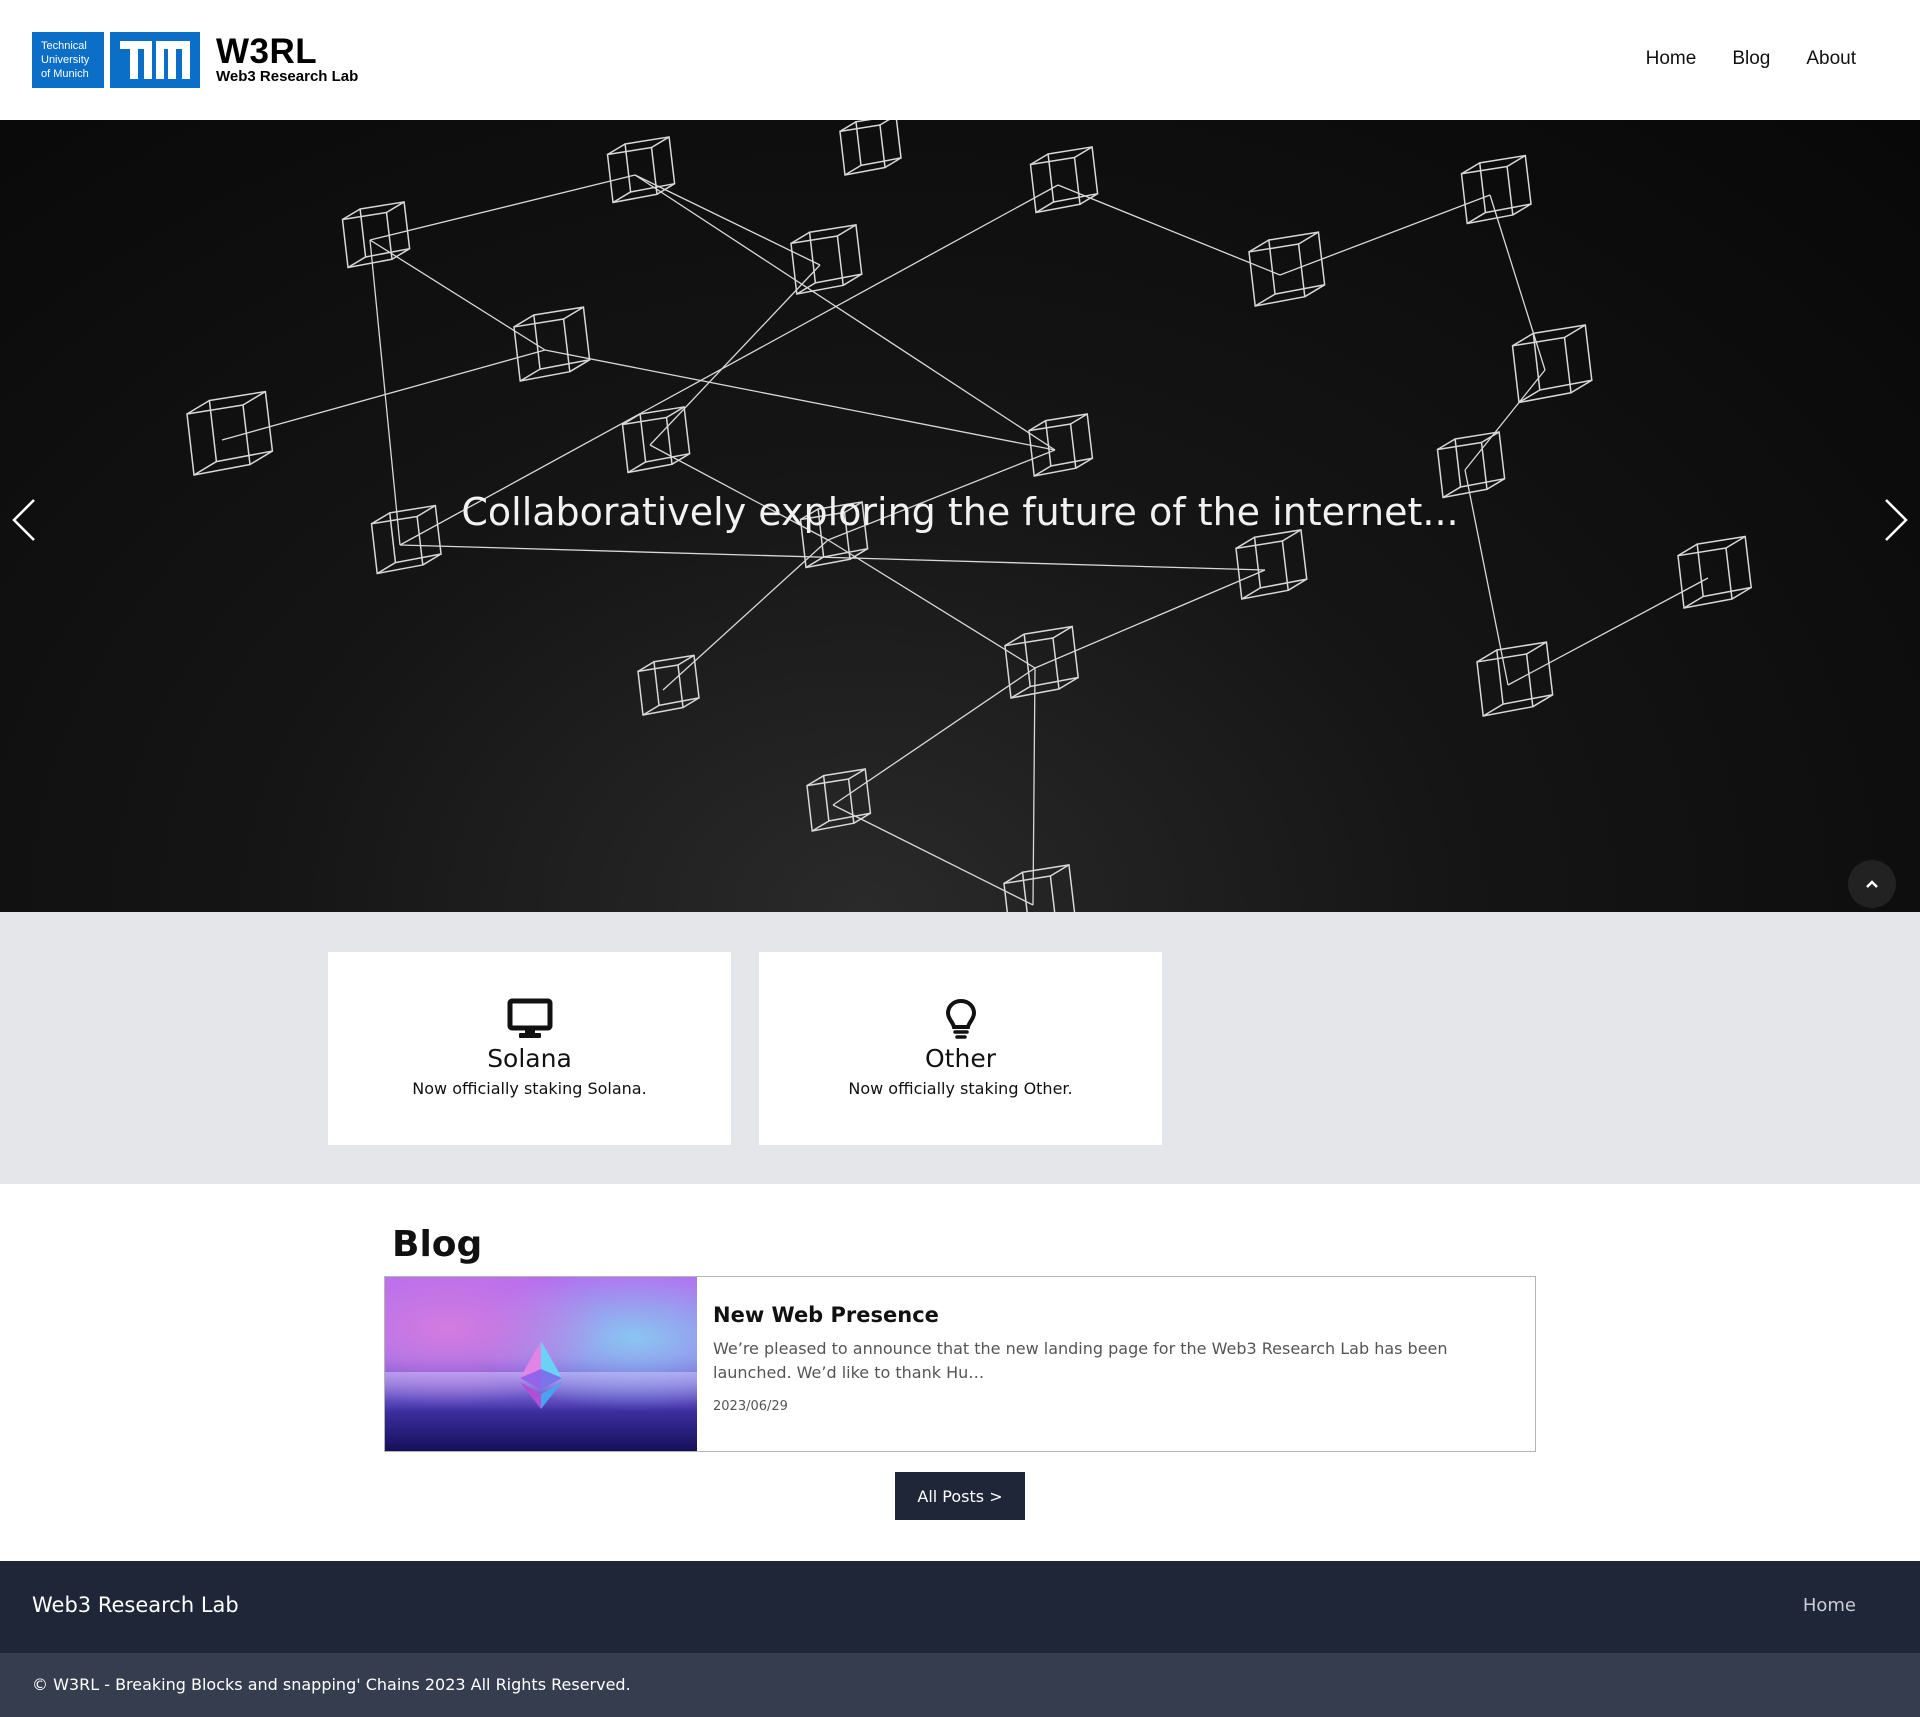  Describe the element at coordinates (529, 1058) in the screenshot. I see `feature-title: Solana` at that location.